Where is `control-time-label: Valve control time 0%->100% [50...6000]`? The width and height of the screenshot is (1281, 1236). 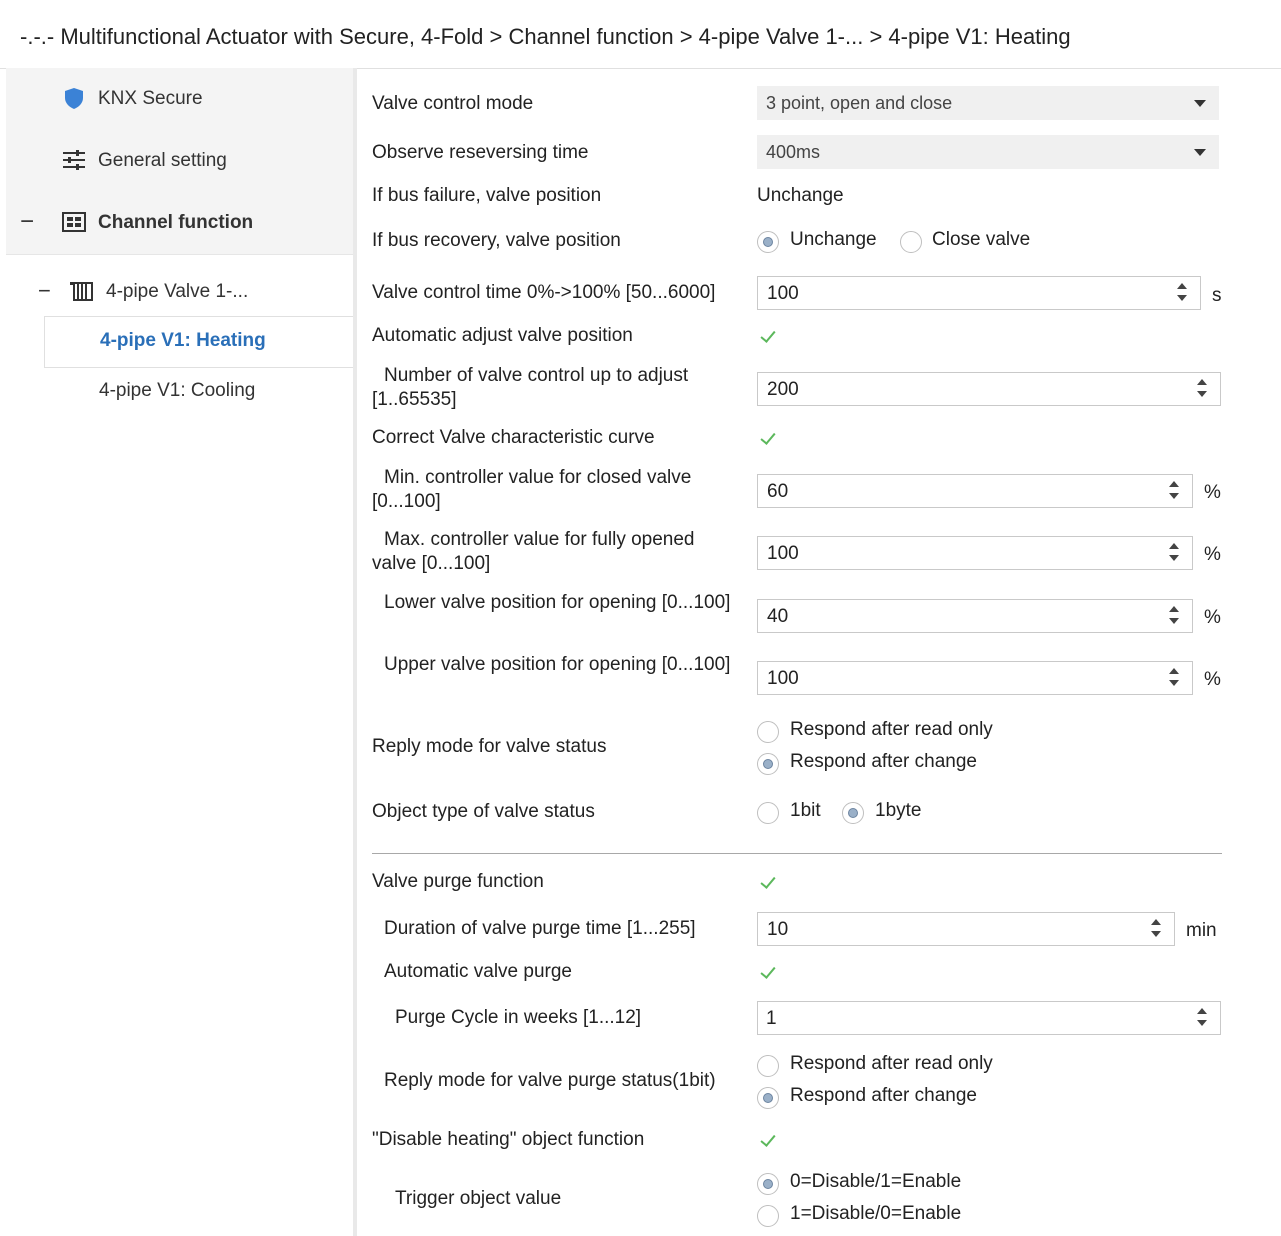 control-time-label: Valve control time 0%->100% [50...6000] is located at coordinates (544, 292).